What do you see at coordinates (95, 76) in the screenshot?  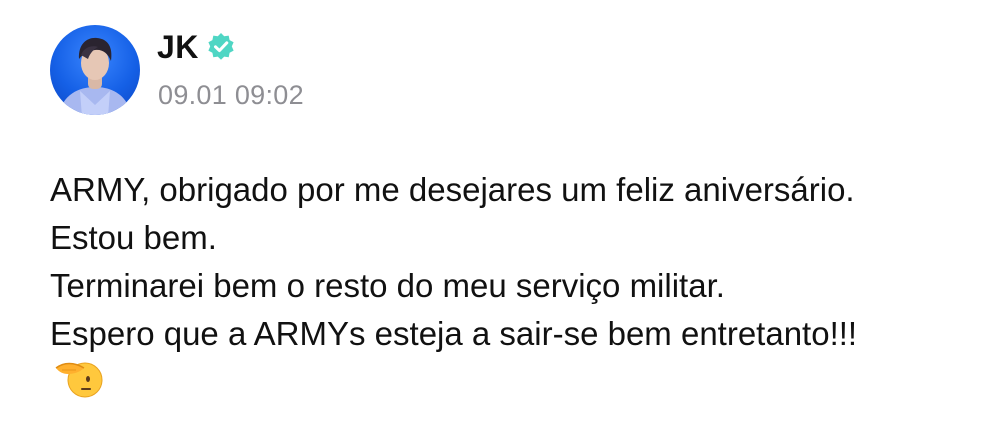 I see `avatar-photo-icon` at bounding box center [95, 76].